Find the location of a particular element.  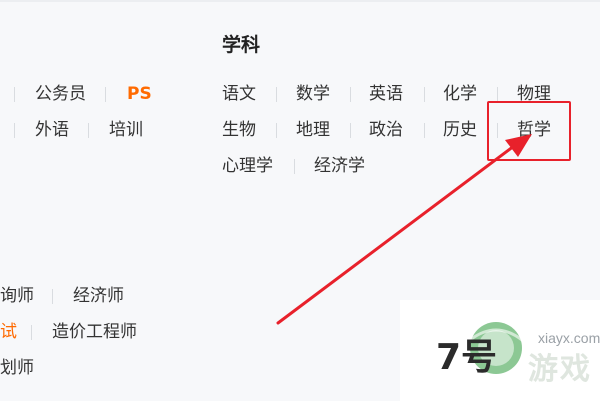

top-strip is located at coordinates (300, 1).